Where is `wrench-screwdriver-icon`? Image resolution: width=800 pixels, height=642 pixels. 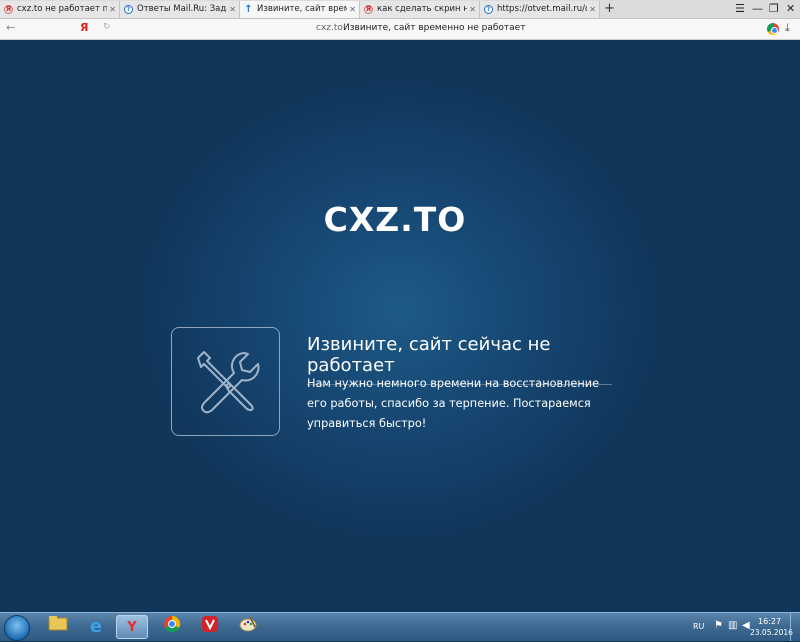
wrench-screwdriver-icon is located at coordinates (228, 382).